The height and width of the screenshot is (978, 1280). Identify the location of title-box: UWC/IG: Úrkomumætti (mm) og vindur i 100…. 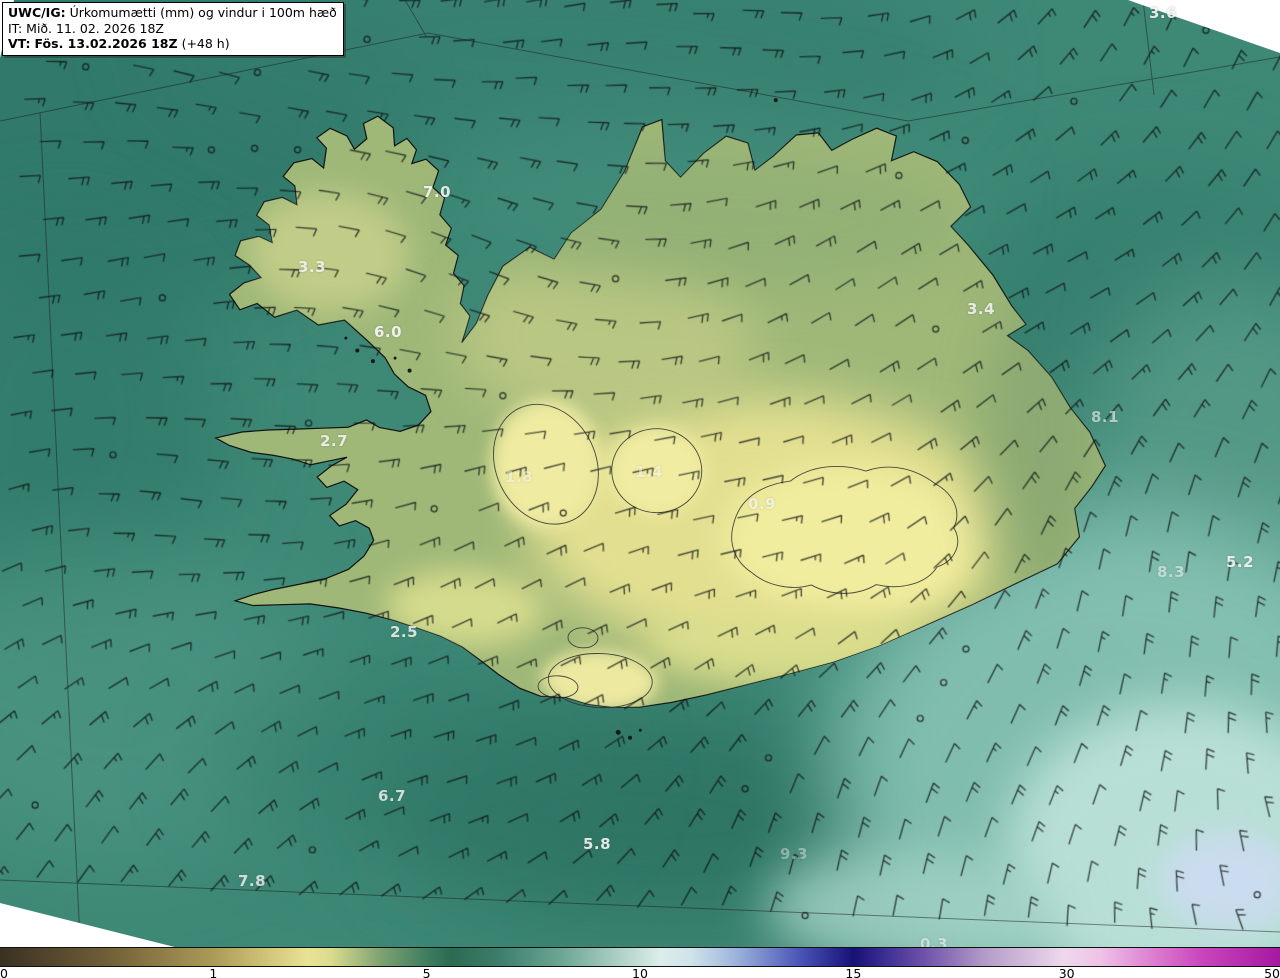
(173, 29).